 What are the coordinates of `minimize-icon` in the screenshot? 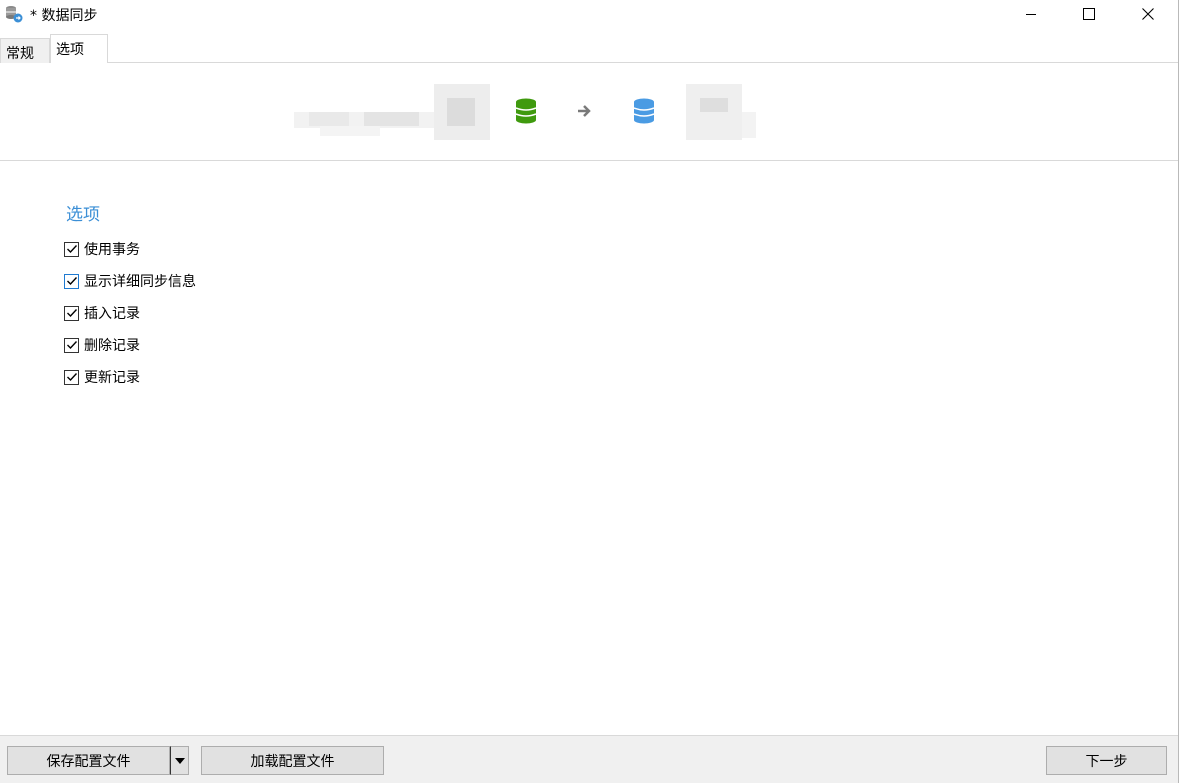 It's located at (1031, 14).